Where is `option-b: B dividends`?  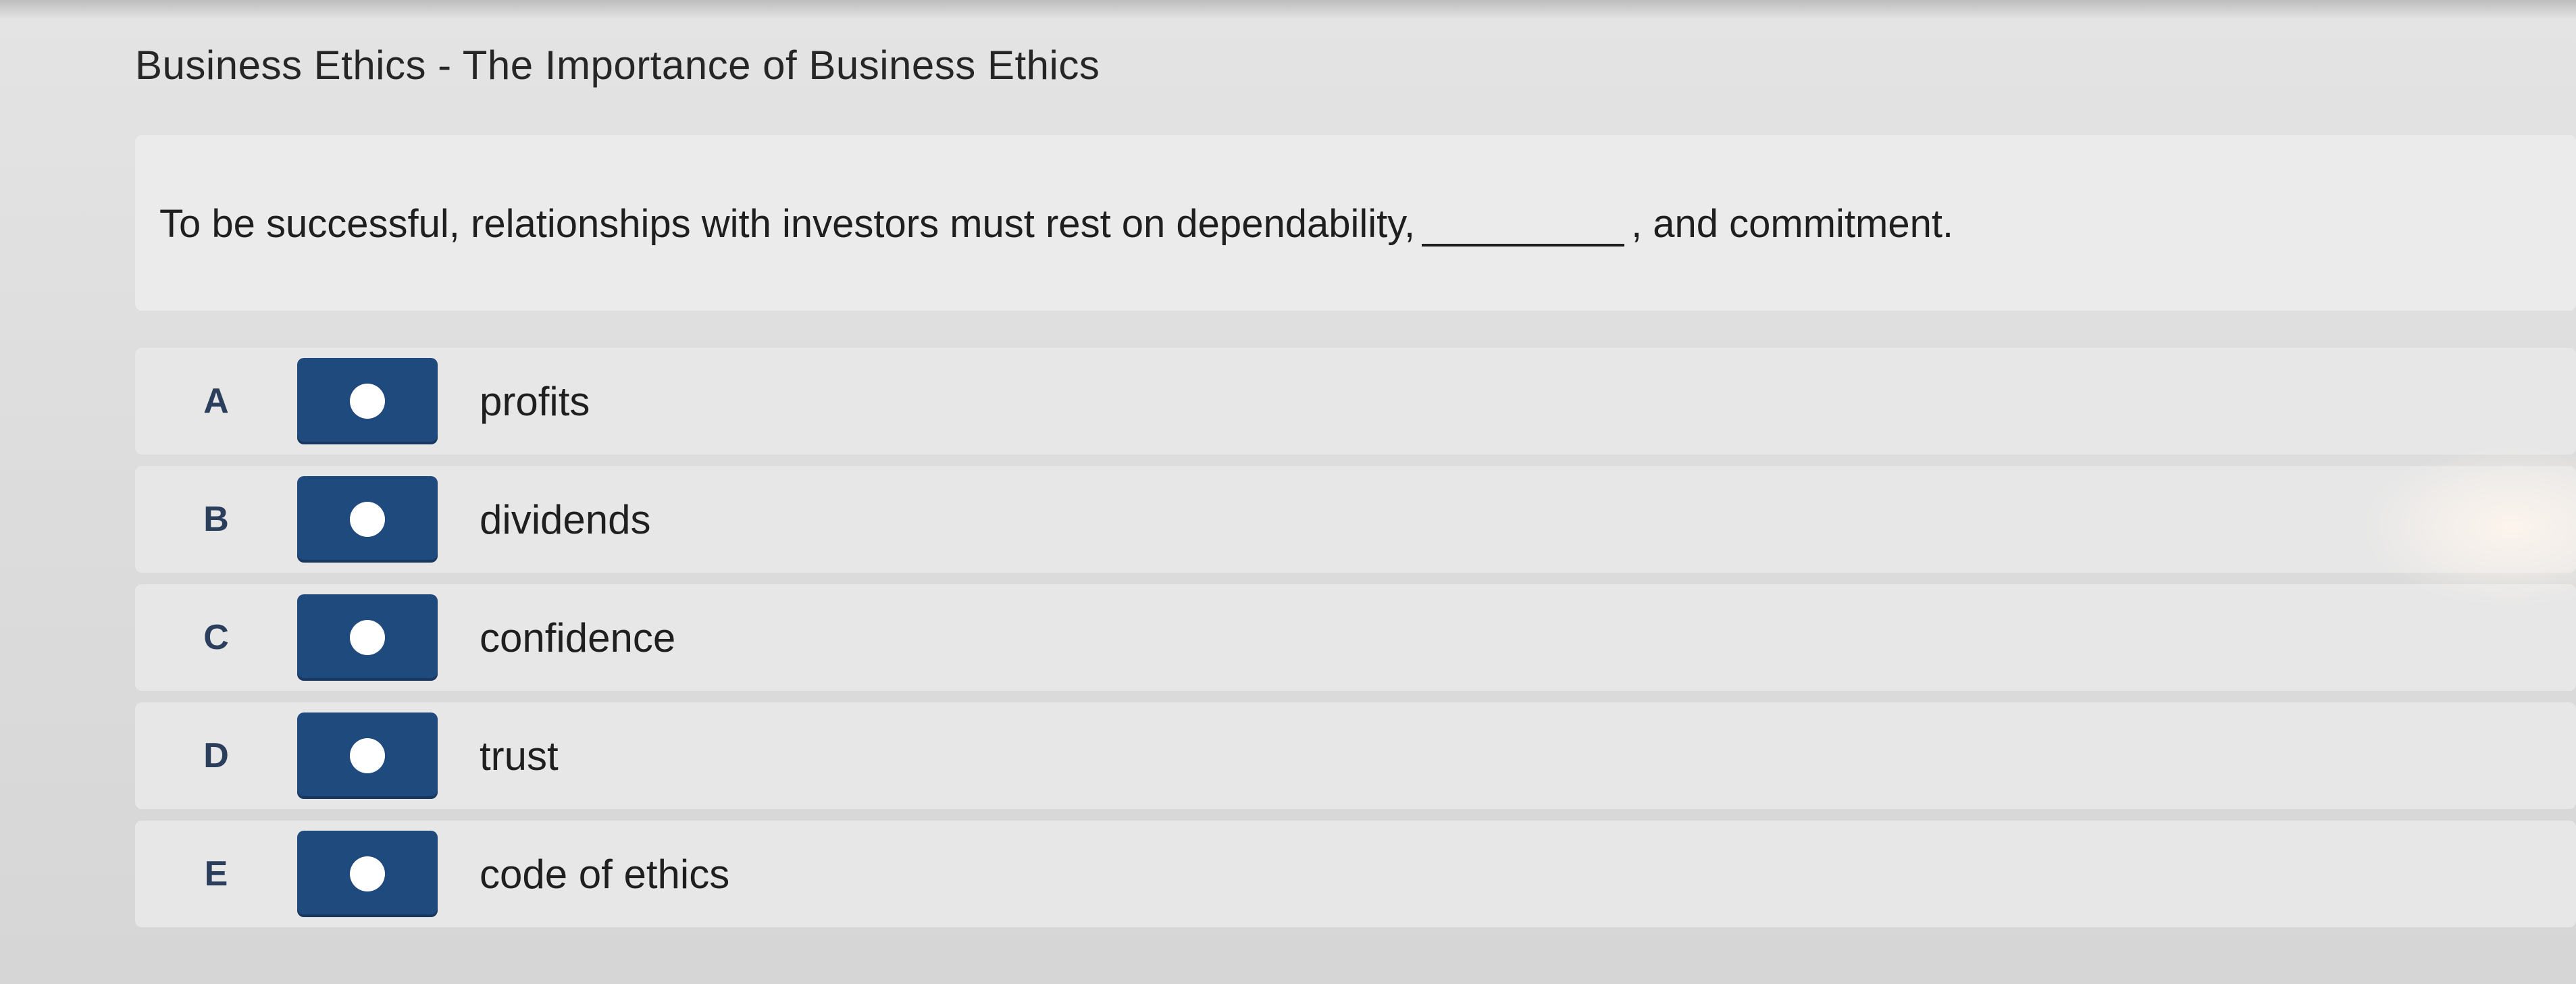 option-b: B dividends is located at coordinates (1355, 519).